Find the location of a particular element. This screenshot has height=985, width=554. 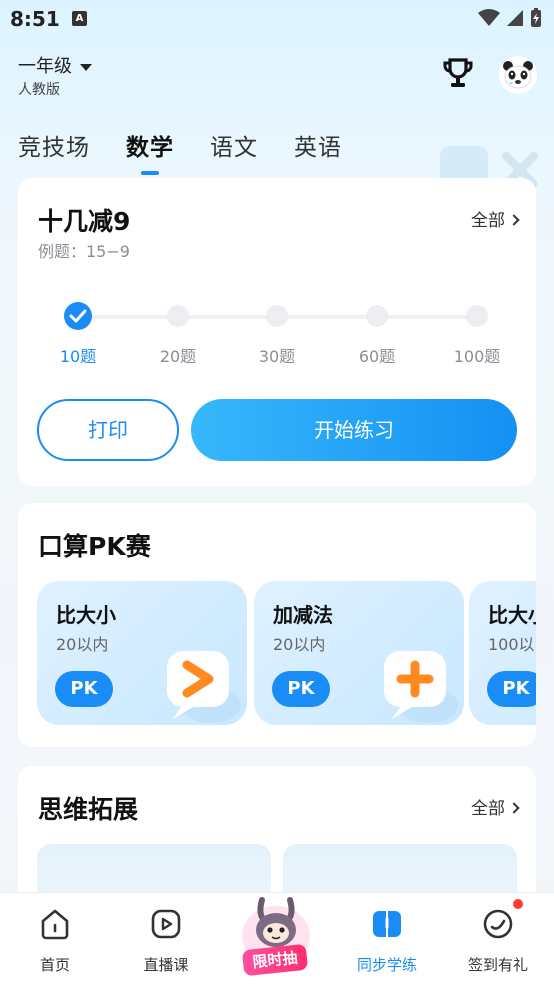

step-label: 100题 is located at coordinates (477, 356).